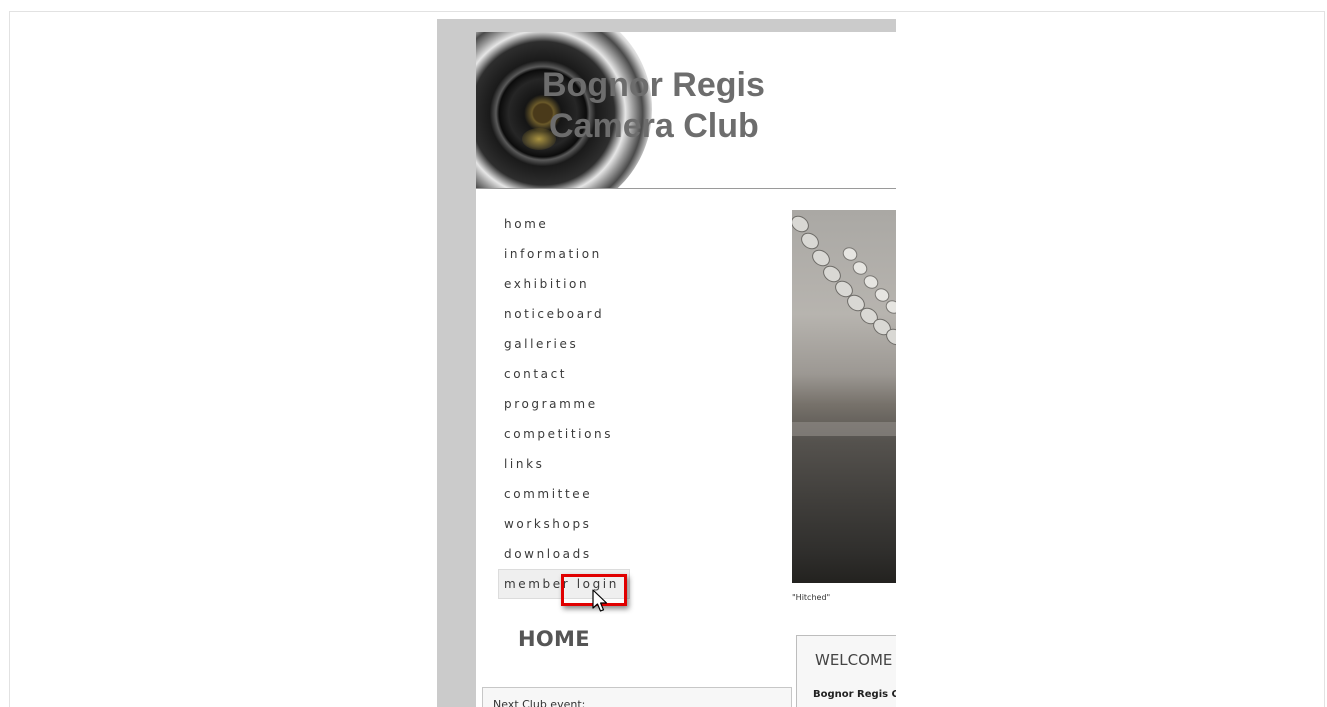  What do you see at coordinates (653, 106) in the screenshot?
I see `site-title: Bognor Regis Camera Club` at bounding box center [653, 106].